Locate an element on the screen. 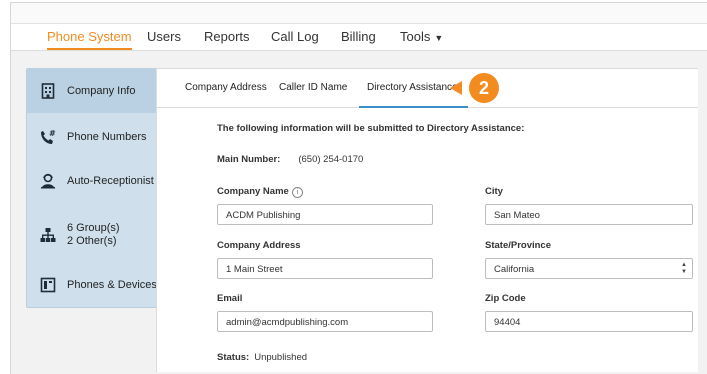  sidebar-item-phone-numbers: # Phone Numbers is located at coordinates (92, 137).